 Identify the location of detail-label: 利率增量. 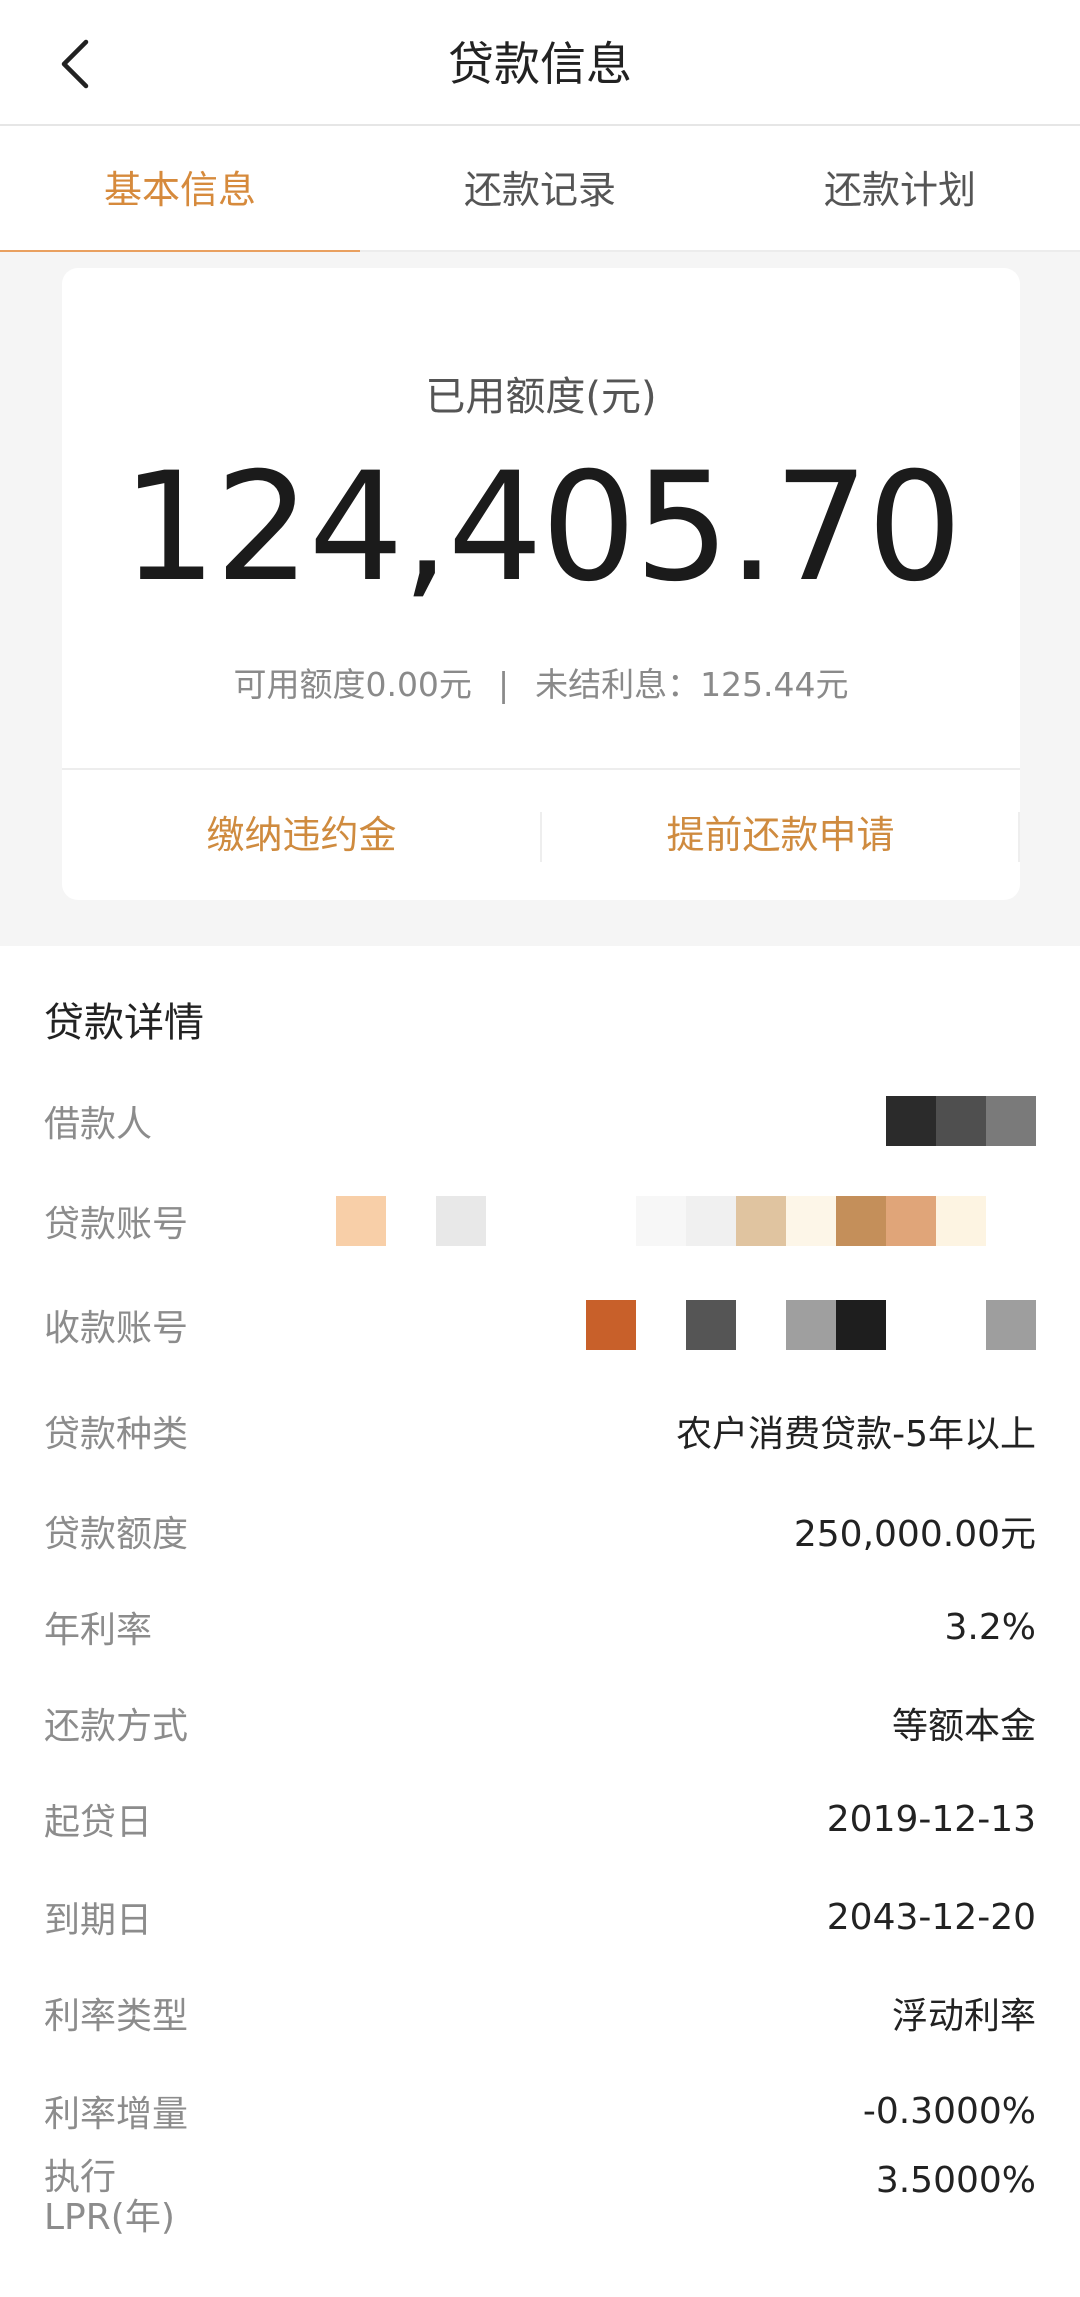
(116, 2114).